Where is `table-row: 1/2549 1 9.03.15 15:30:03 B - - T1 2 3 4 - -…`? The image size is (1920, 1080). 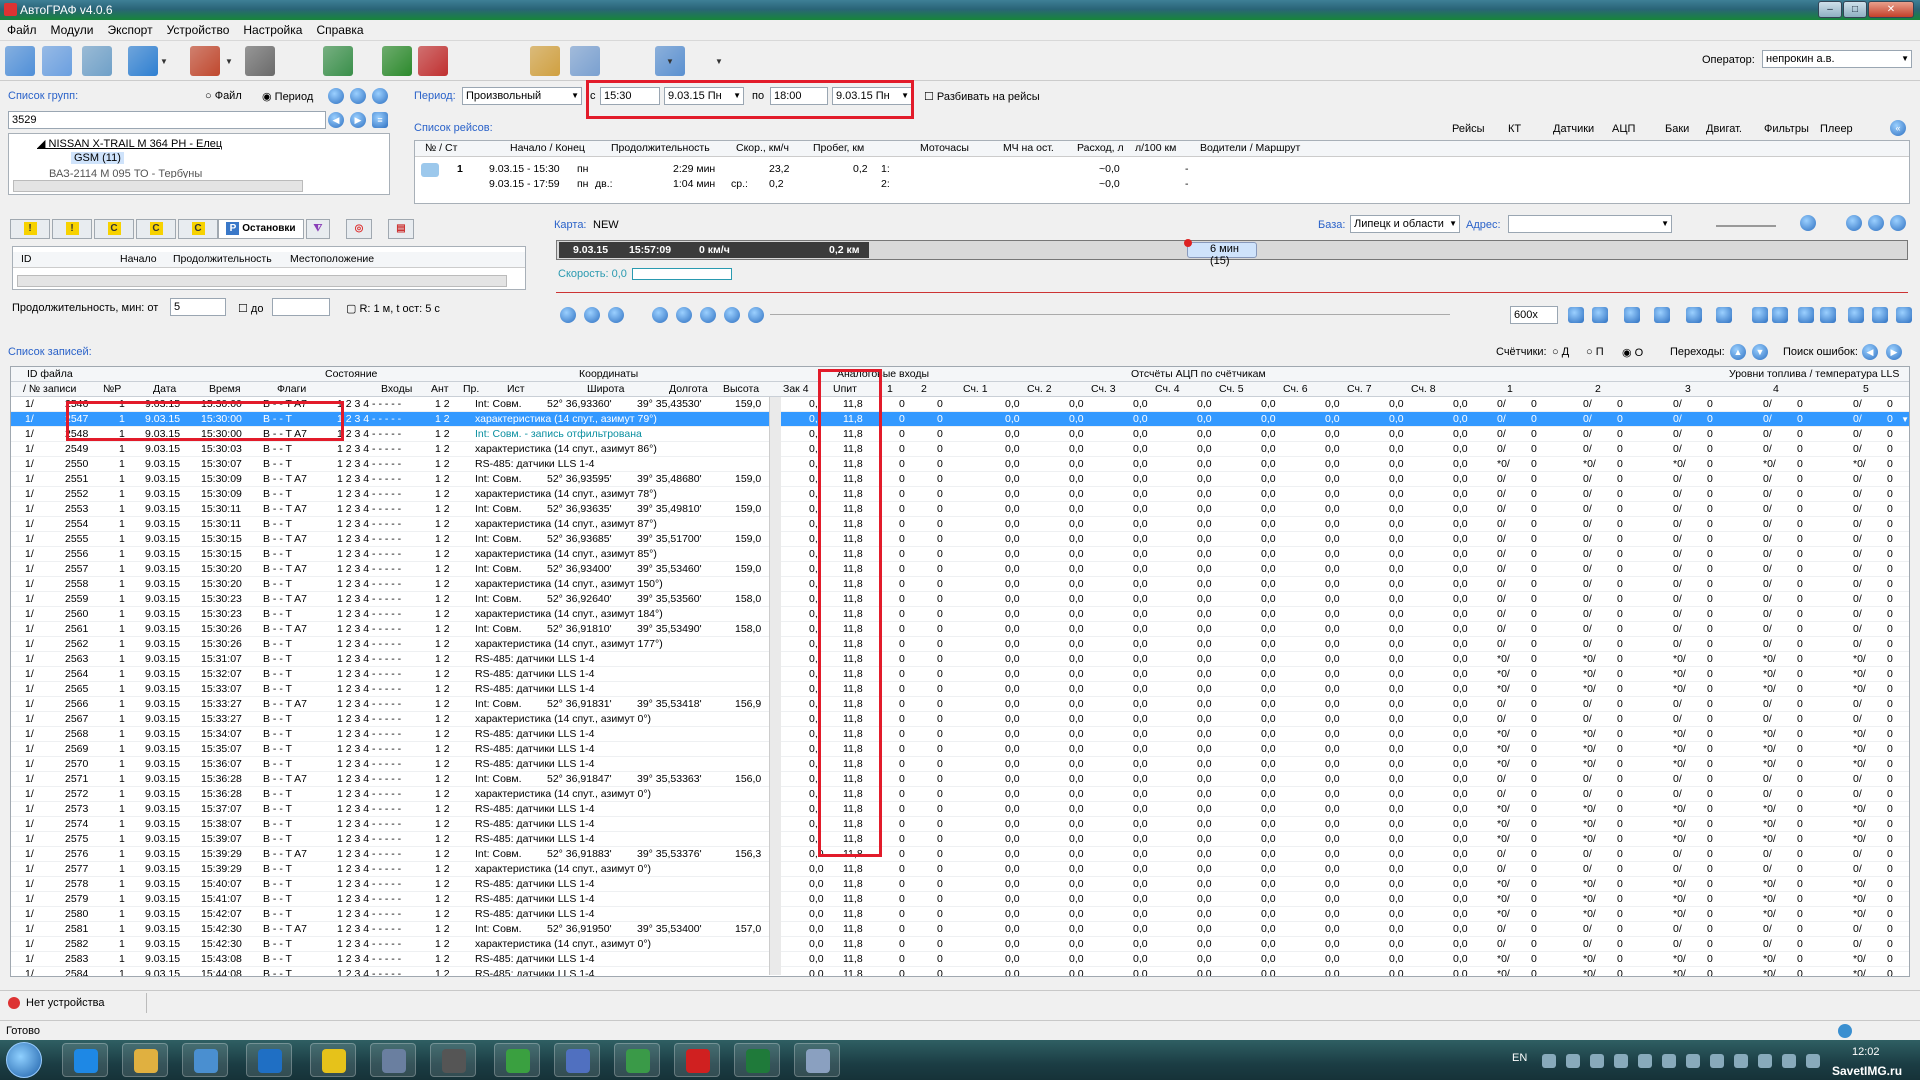
table-row: 1/2549 1 9.03.15 15:30:03 B - - T1 2 3 4 - -… is located at coordinates (960, 449).